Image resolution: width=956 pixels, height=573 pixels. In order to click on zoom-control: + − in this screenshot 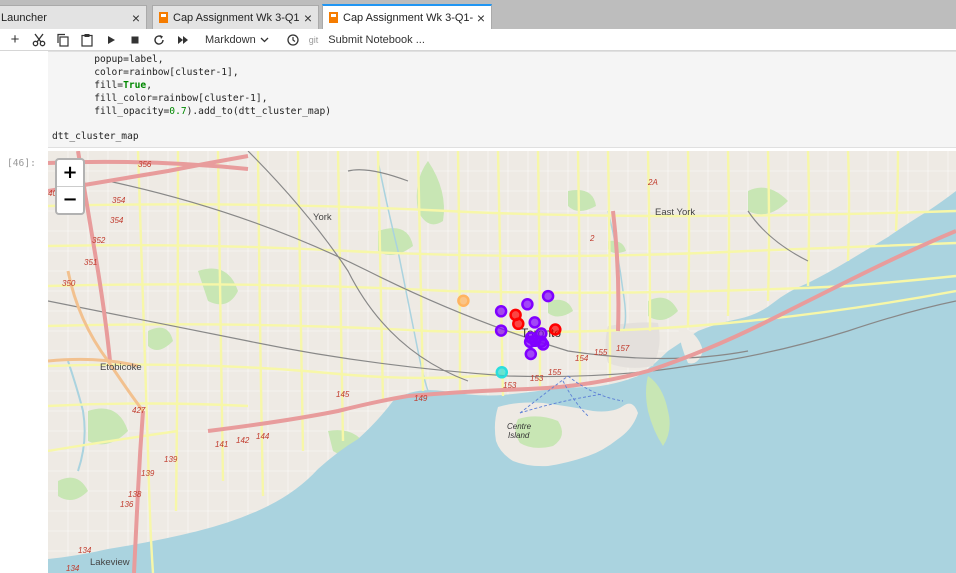, I will do `click(70, 186)`.